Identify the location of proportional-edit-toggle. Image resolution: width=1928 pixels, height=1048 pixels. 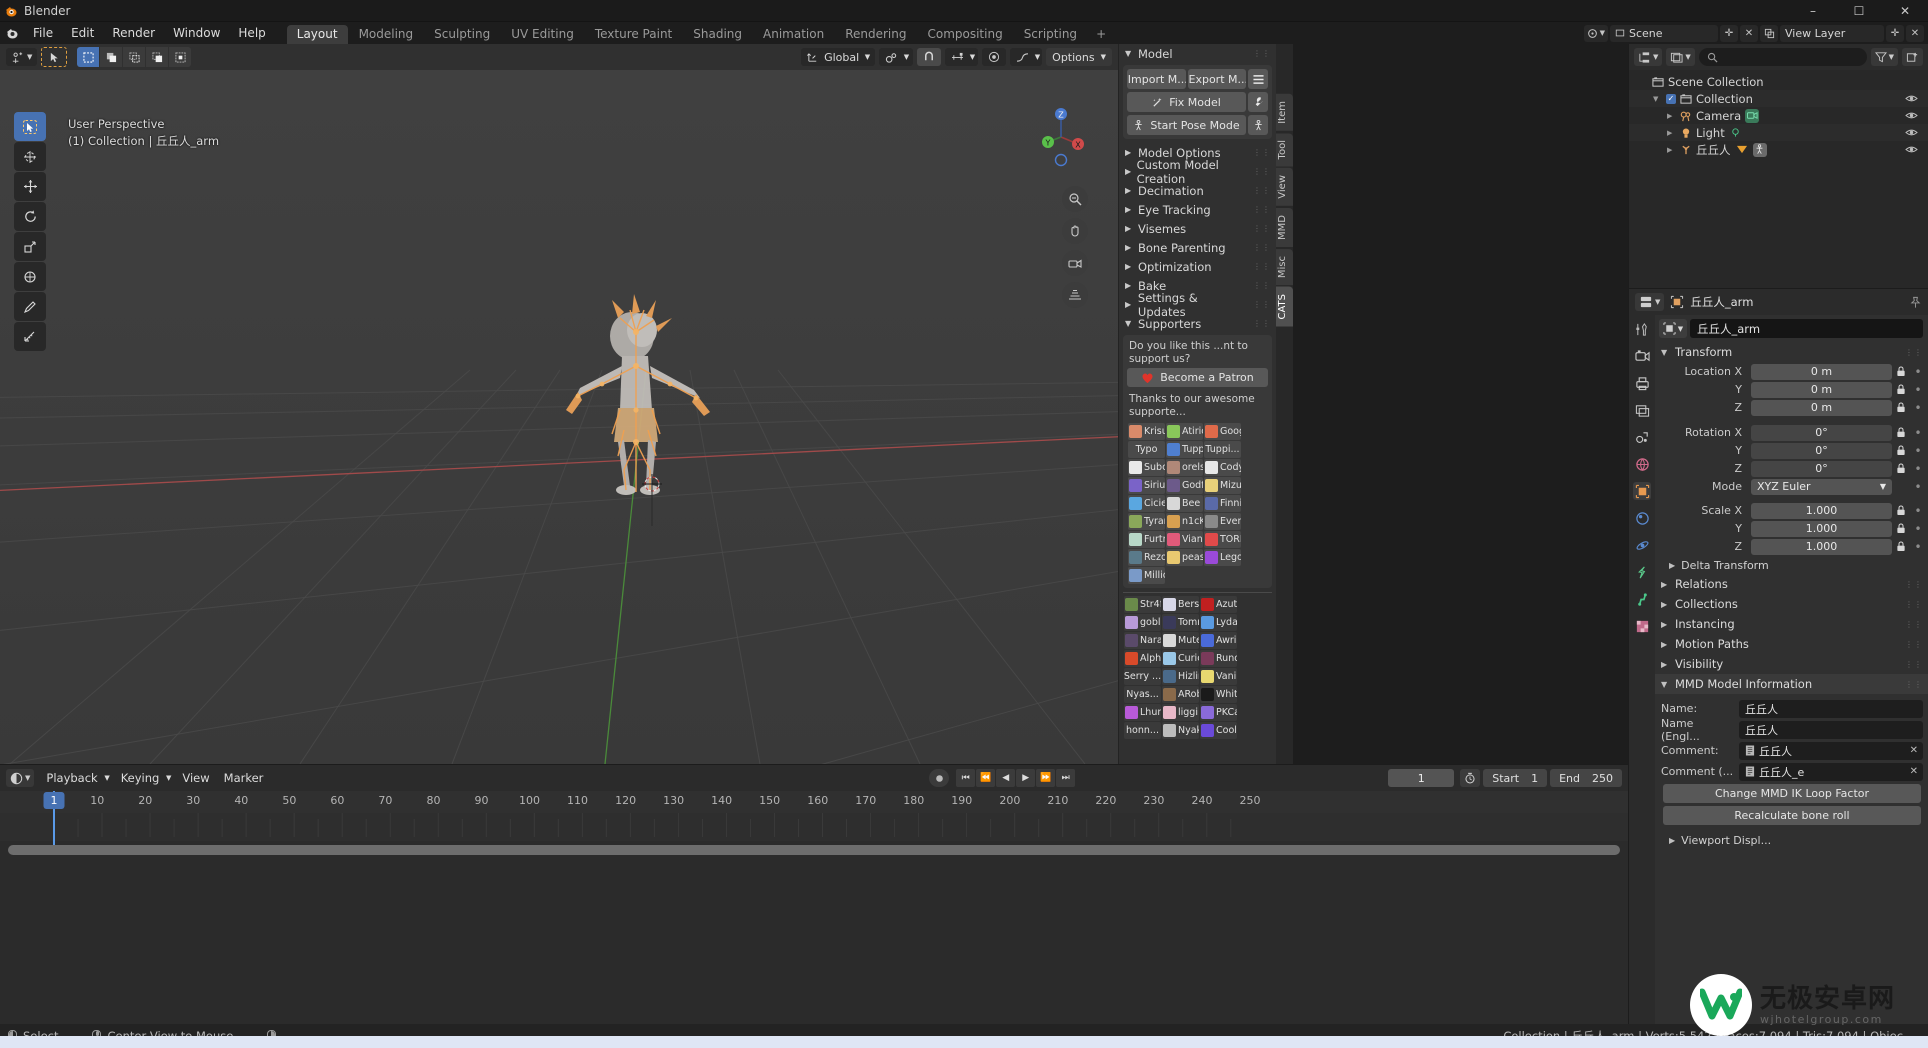
(994, 57).